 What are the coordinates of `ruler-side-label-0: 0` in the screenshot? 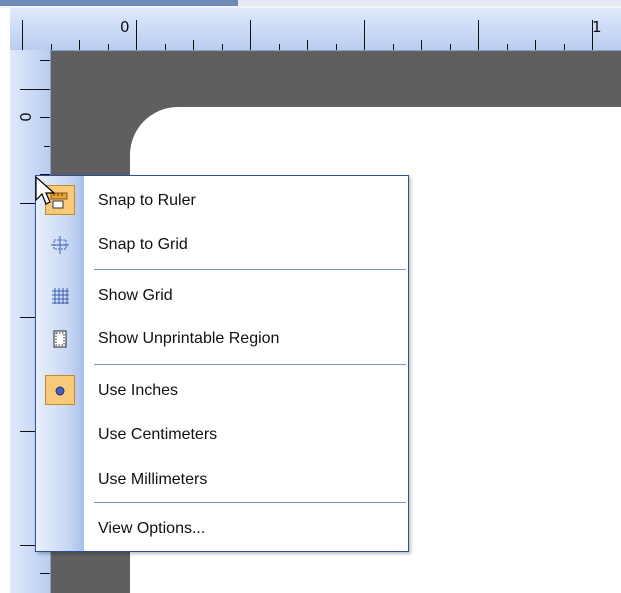 It's located at (24, 117).